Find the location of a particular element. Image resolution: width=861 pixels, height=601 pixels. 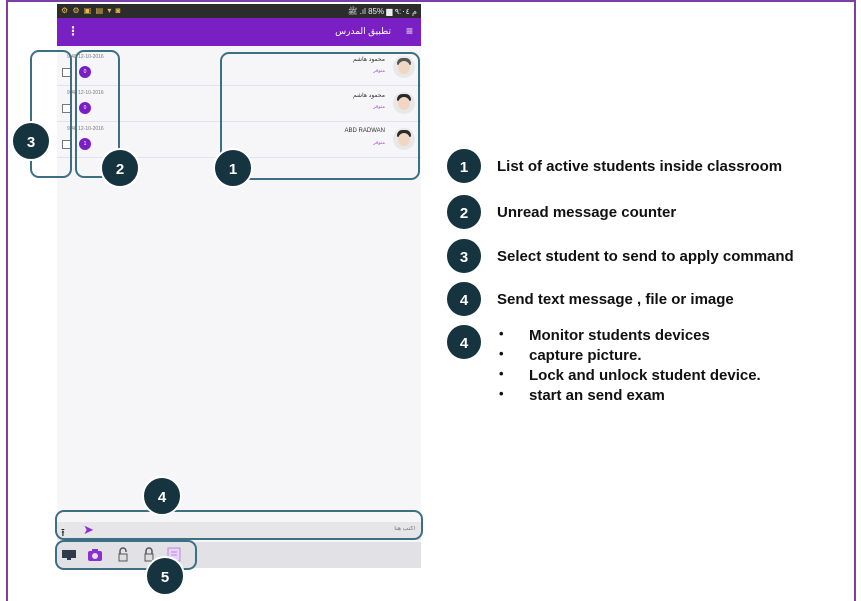

callout-badge-4: 4 is located at coordinates (162, 496).